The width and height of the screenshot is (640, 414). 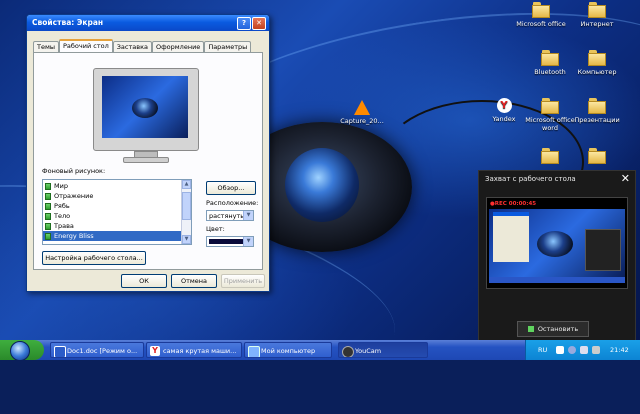 What do you see at coordinates (550, 72) in the screenshot?
I see `desktop-icon-label: Bluetooth` at bounding box center [550, 72].